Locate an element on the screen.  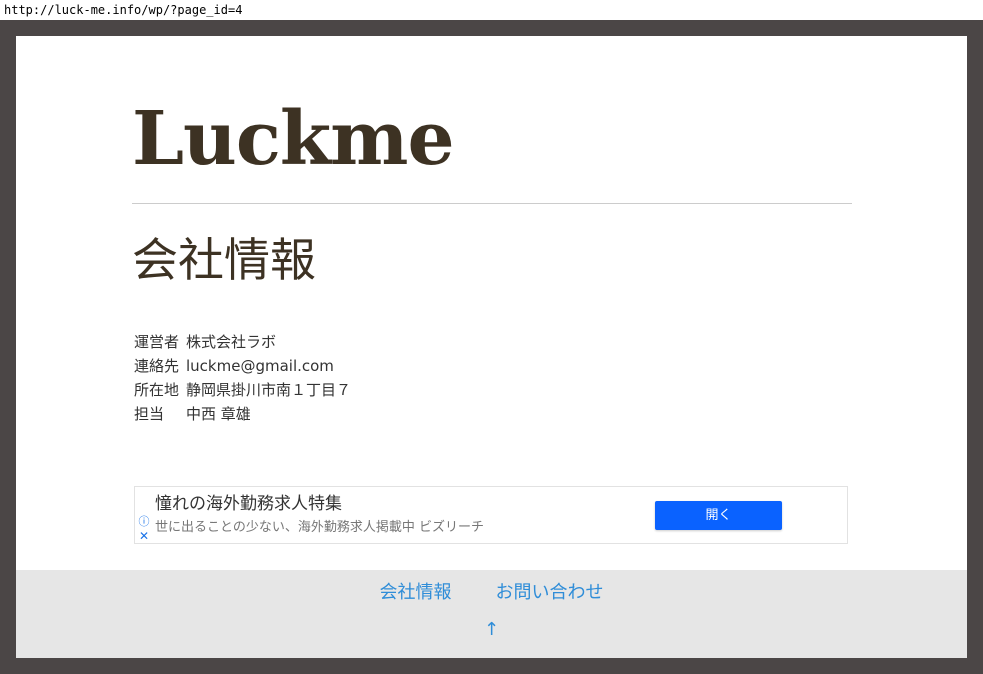
info-row-person: 担当 中西 章雄 is located at coordinates (242, 414).